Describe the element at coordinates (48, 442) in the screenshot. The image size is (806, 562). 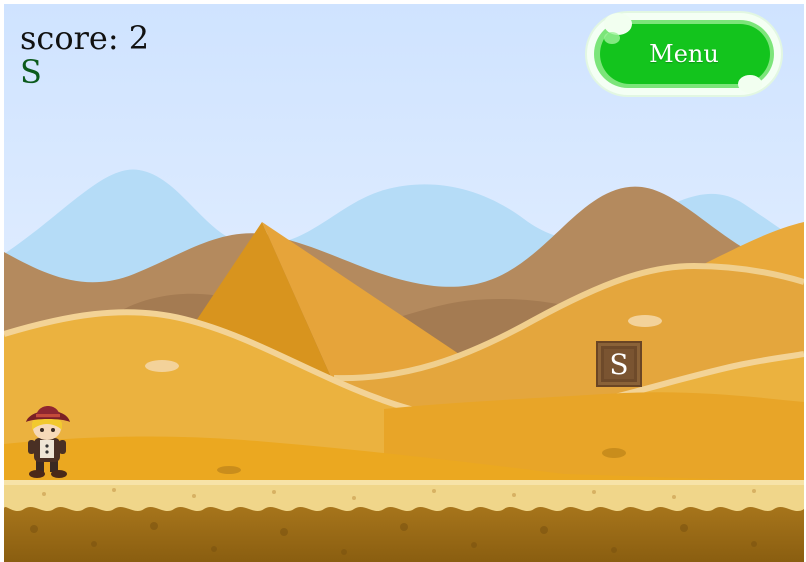
I see `explorer-character-icon` at that location.